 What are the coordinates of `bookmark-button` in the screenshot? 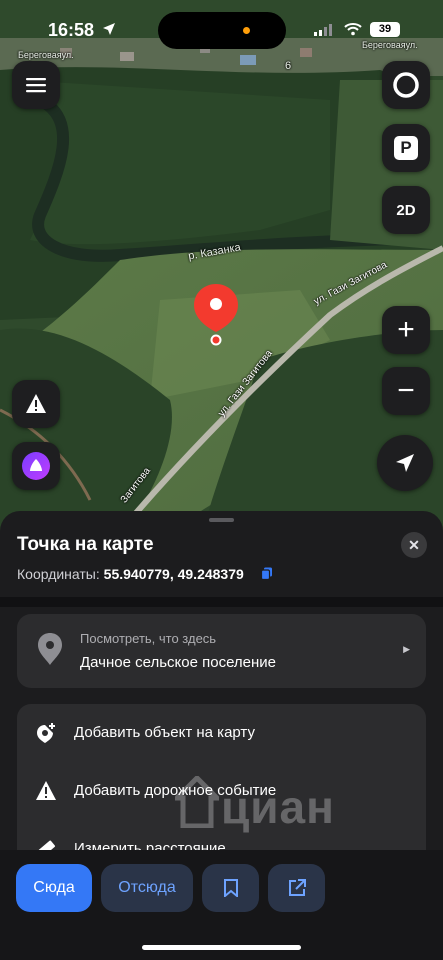 It's located at (230, 888).